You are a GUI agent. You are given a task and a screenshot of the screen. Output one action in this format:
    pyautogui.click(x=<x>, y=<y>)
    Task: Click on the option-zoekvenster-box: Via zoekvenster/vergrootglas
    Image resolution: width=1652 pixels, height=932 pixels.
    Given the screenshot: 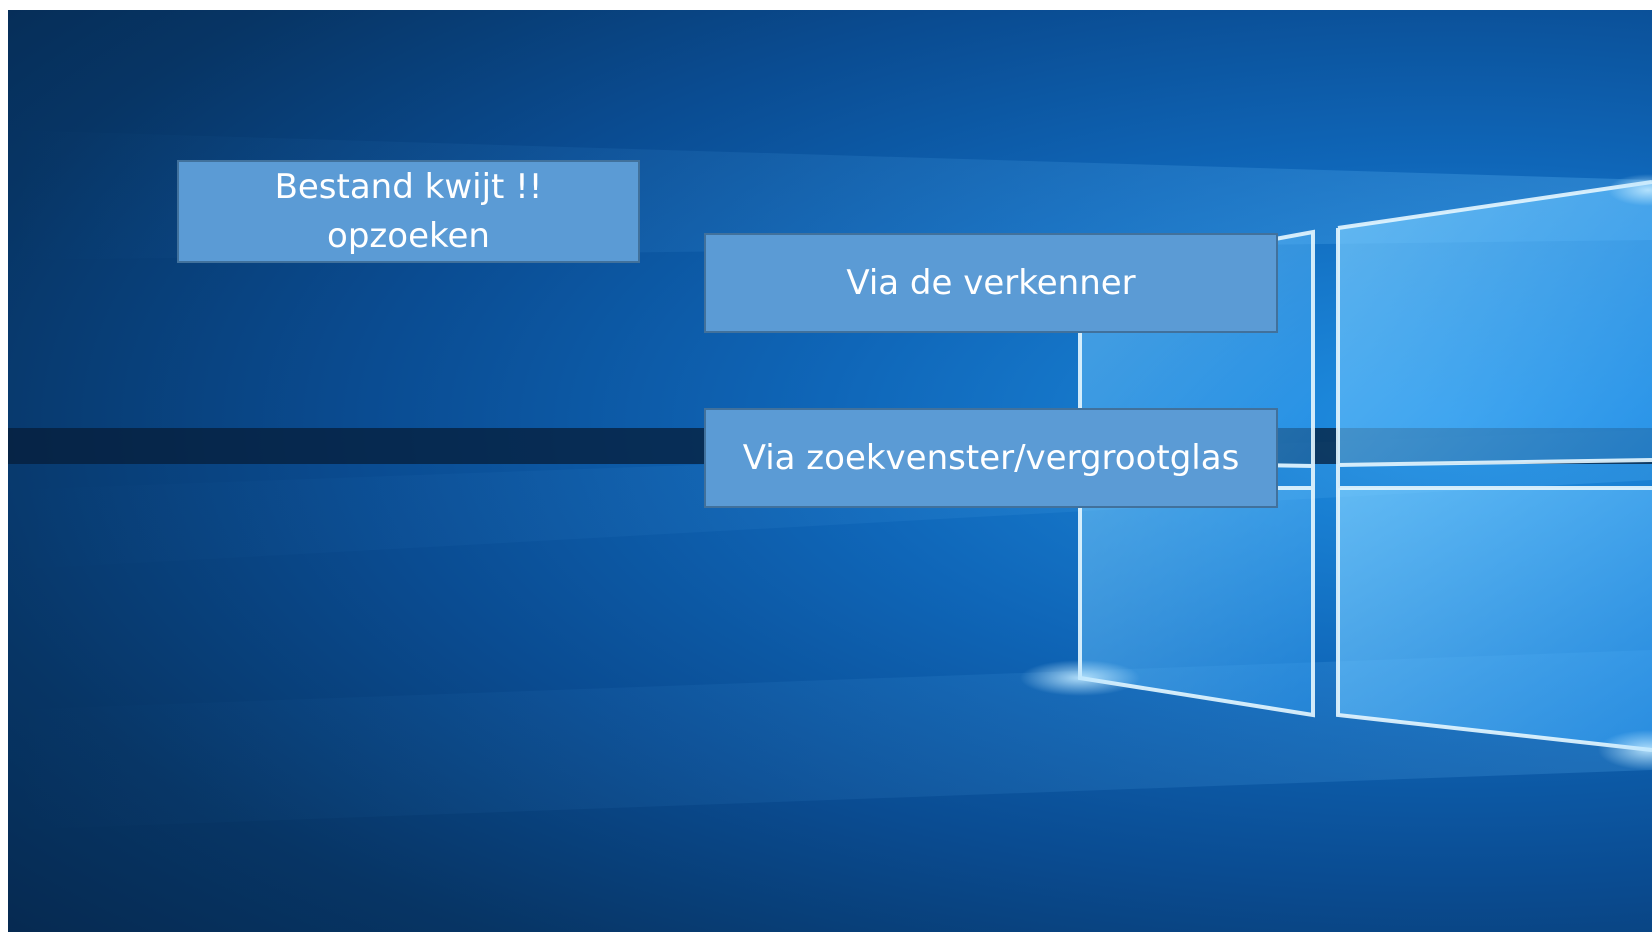 What is the action you would take?
    pyautogui.click(x=991, y=458)
    